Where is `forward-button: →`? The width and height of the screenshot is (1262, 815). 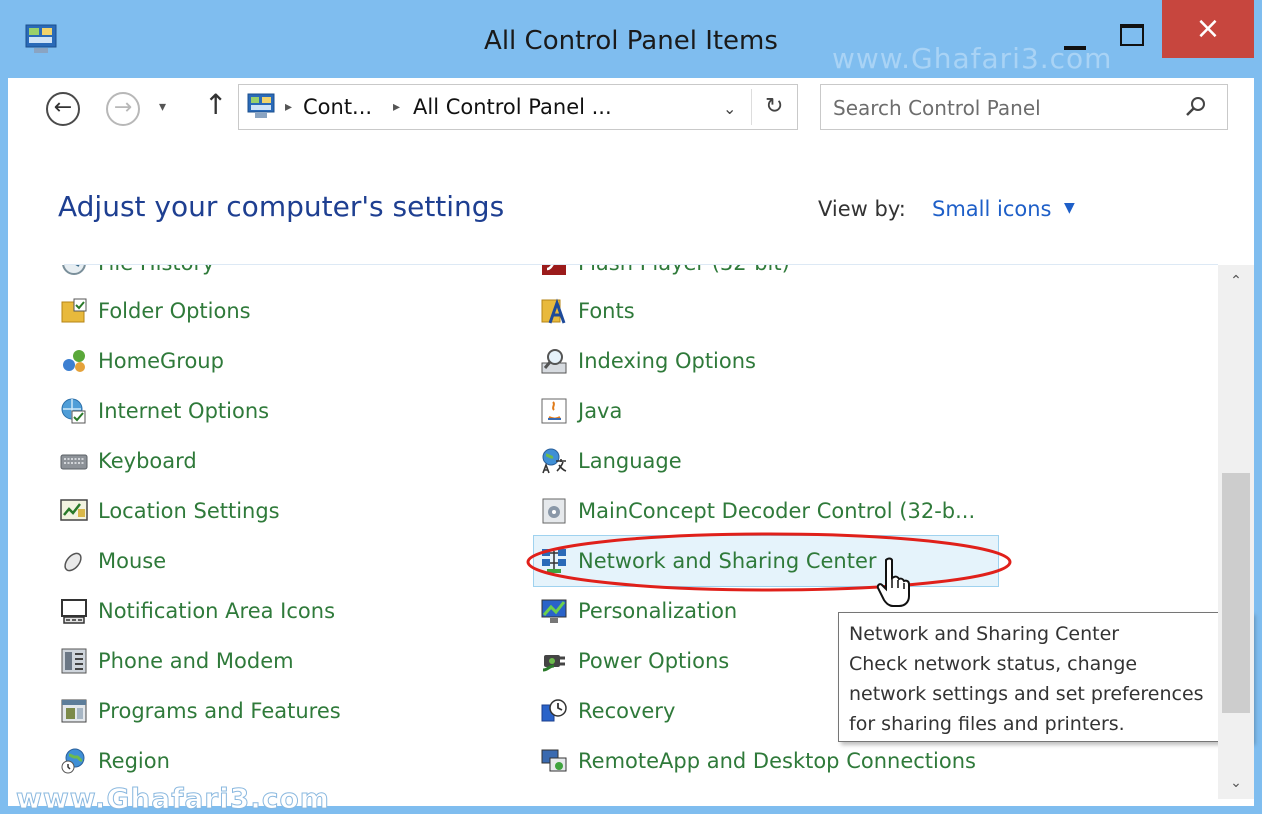 forward-button: → is located at coordinates (123, 109).